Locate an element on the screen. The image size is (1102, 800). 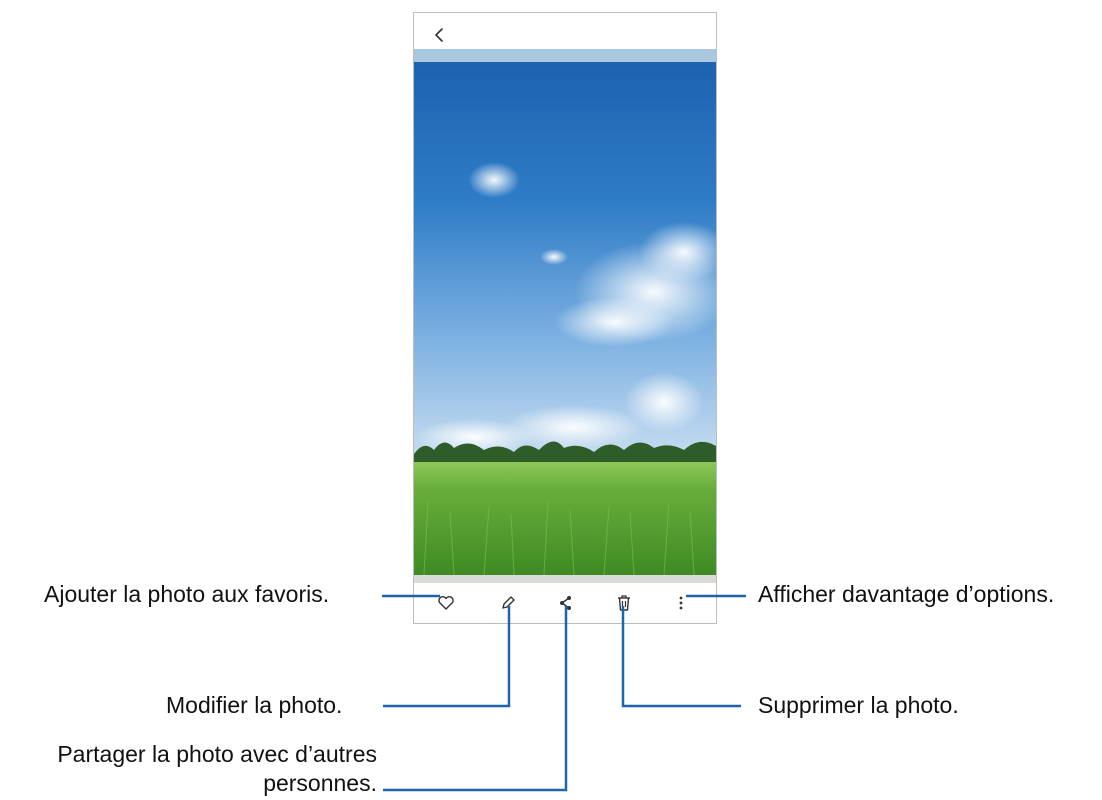
edit-button is located at coordinates (508, 603).